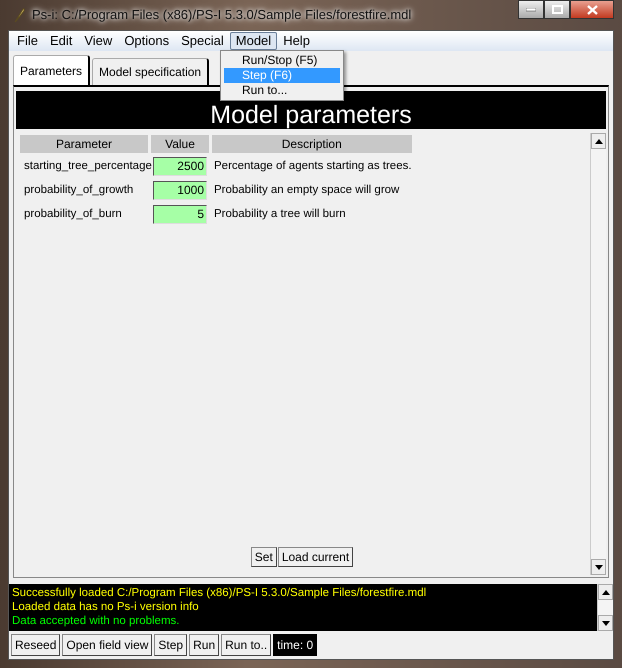  I want to click on toolbar-button: Reseed, so click(35, 645).